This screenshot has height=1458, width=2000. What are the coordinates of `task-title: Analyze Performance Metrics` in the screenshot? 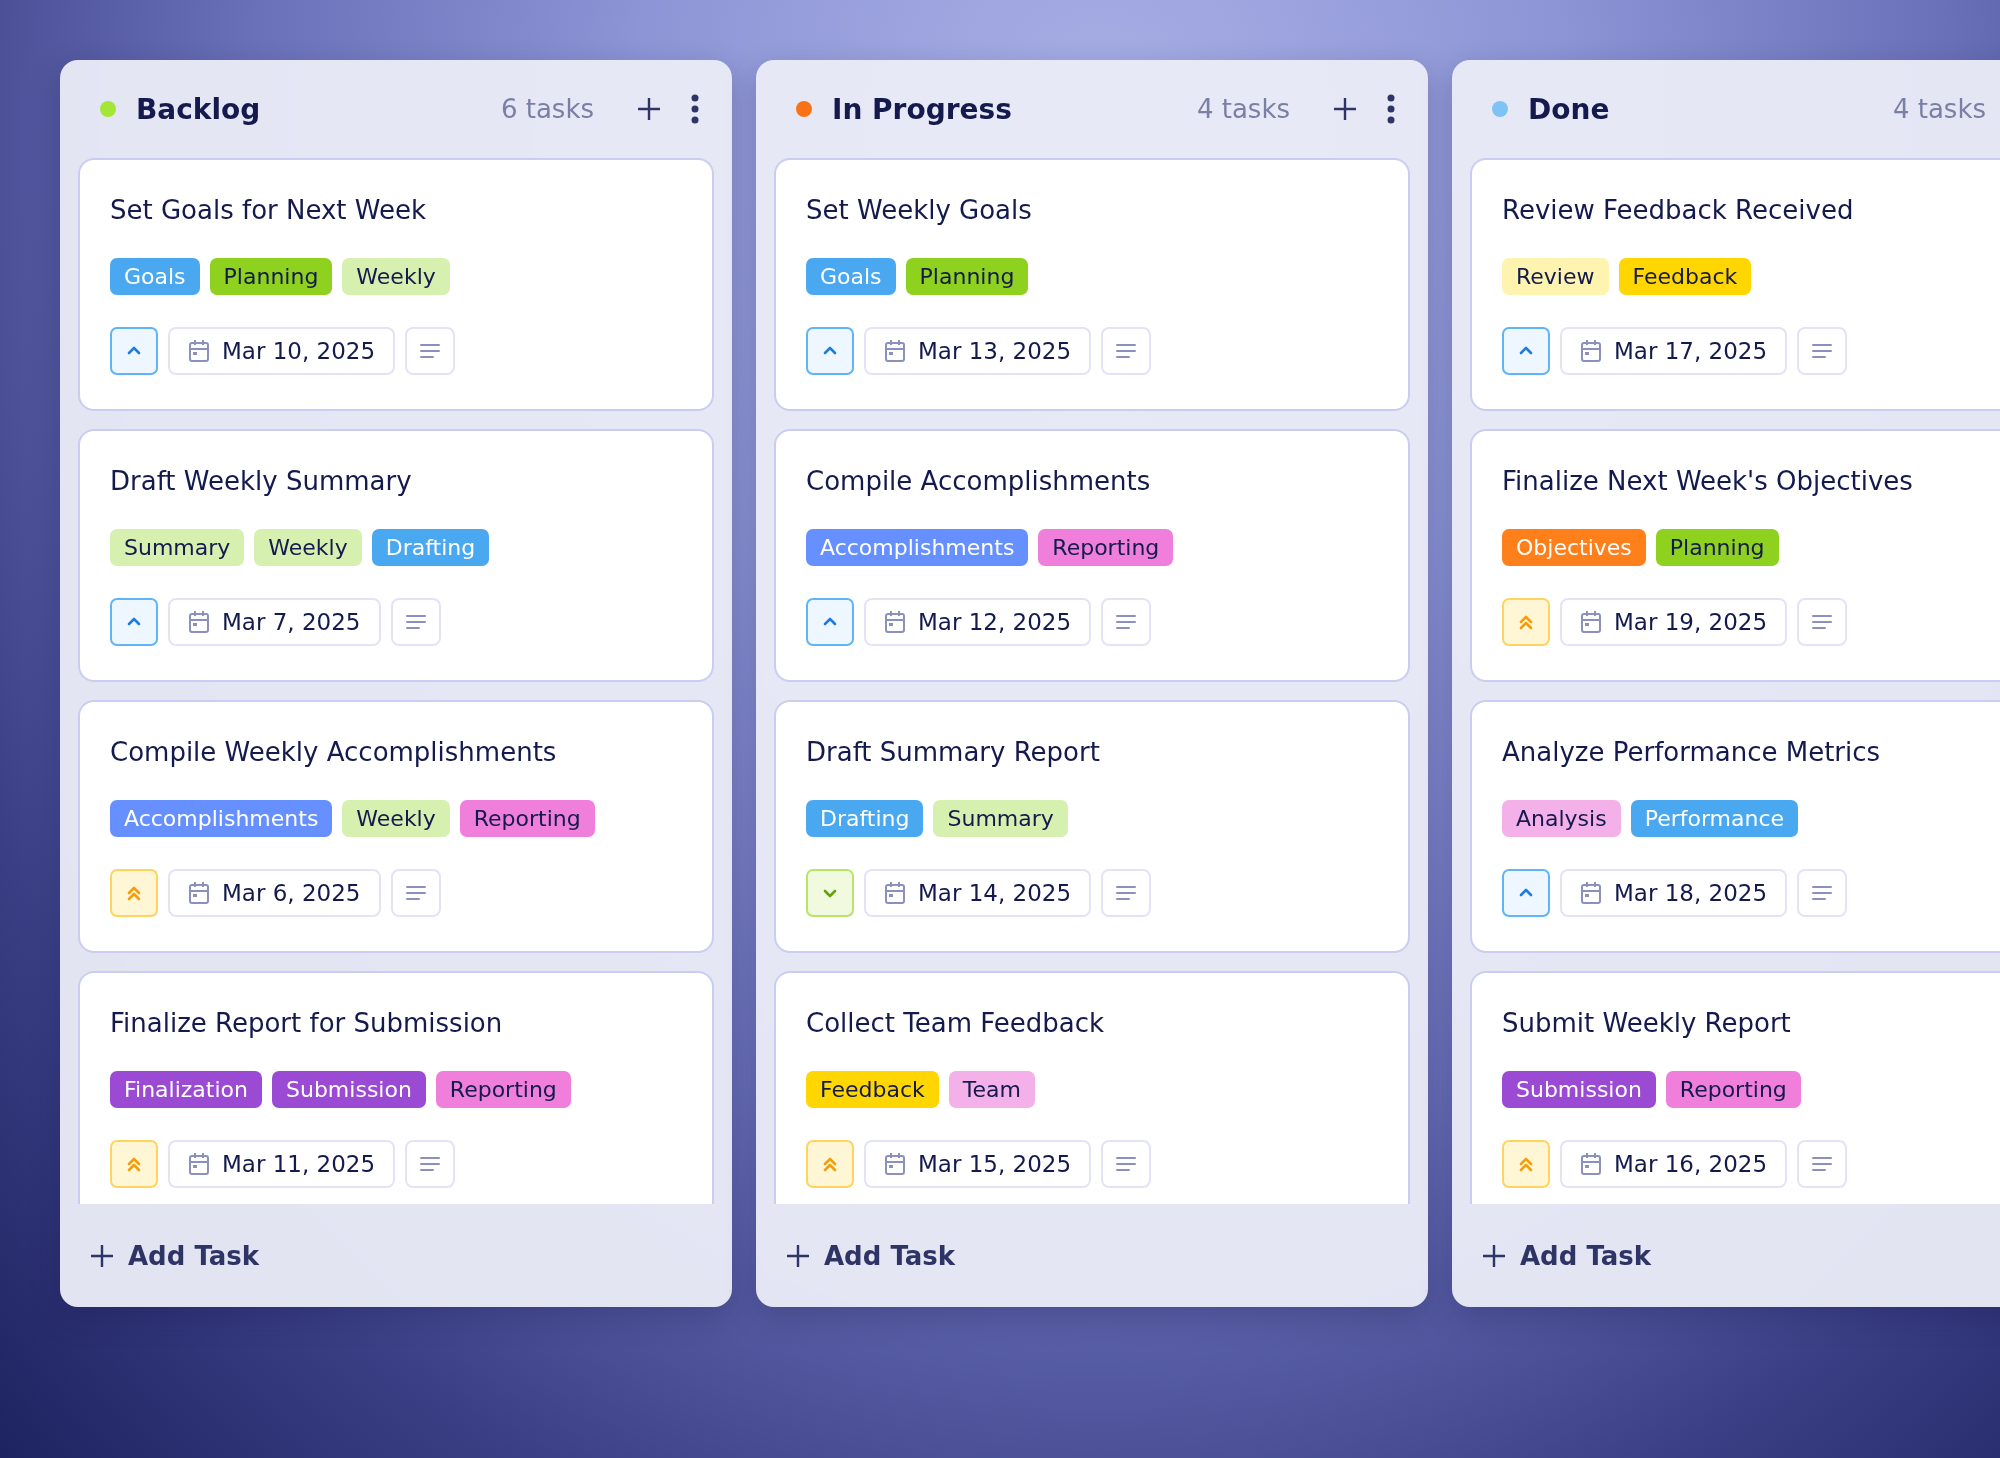 It's located at (1692, 752).